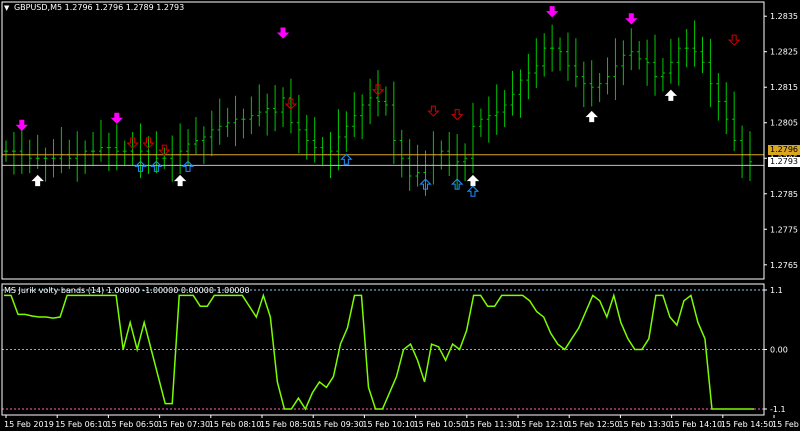  Describe the element at coordinates (786, 424) in the screenshot. I see `time-tick-label: 15 Feb 15:30` at that location.